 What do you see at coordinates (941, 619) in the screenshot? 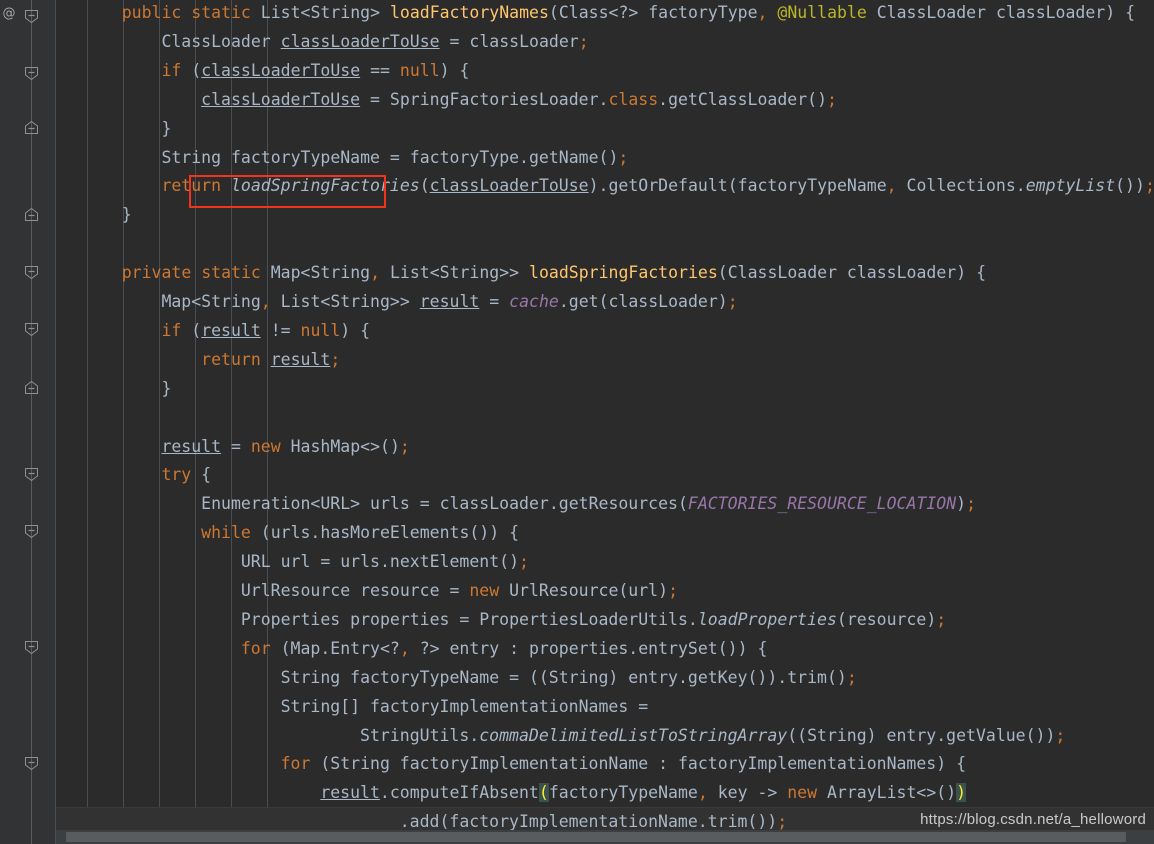
I see `token-21-3: ;` at bounding box center [941, 619].